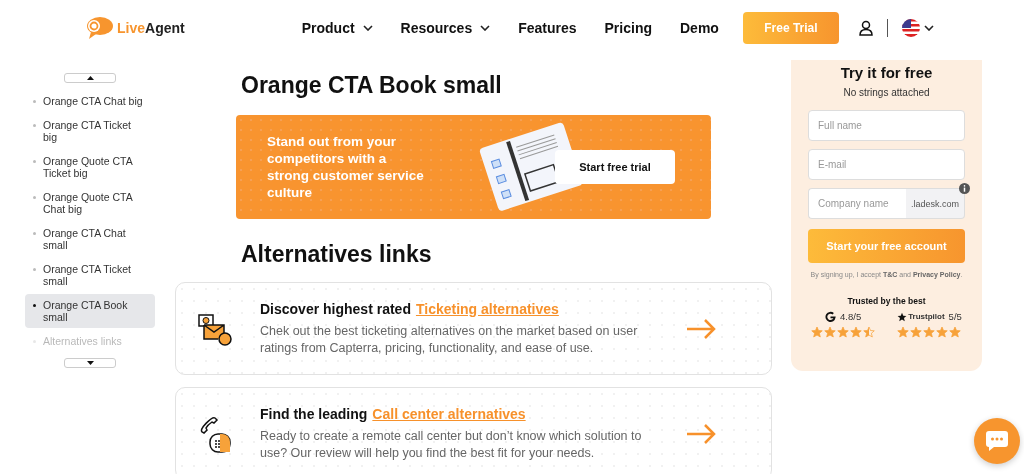 This screenshot has height=474, width=1024. Describe the element at coordinates (90, 239) in the screenshot. I see `sidebar-item: Orange CTA Chat small` at that location.